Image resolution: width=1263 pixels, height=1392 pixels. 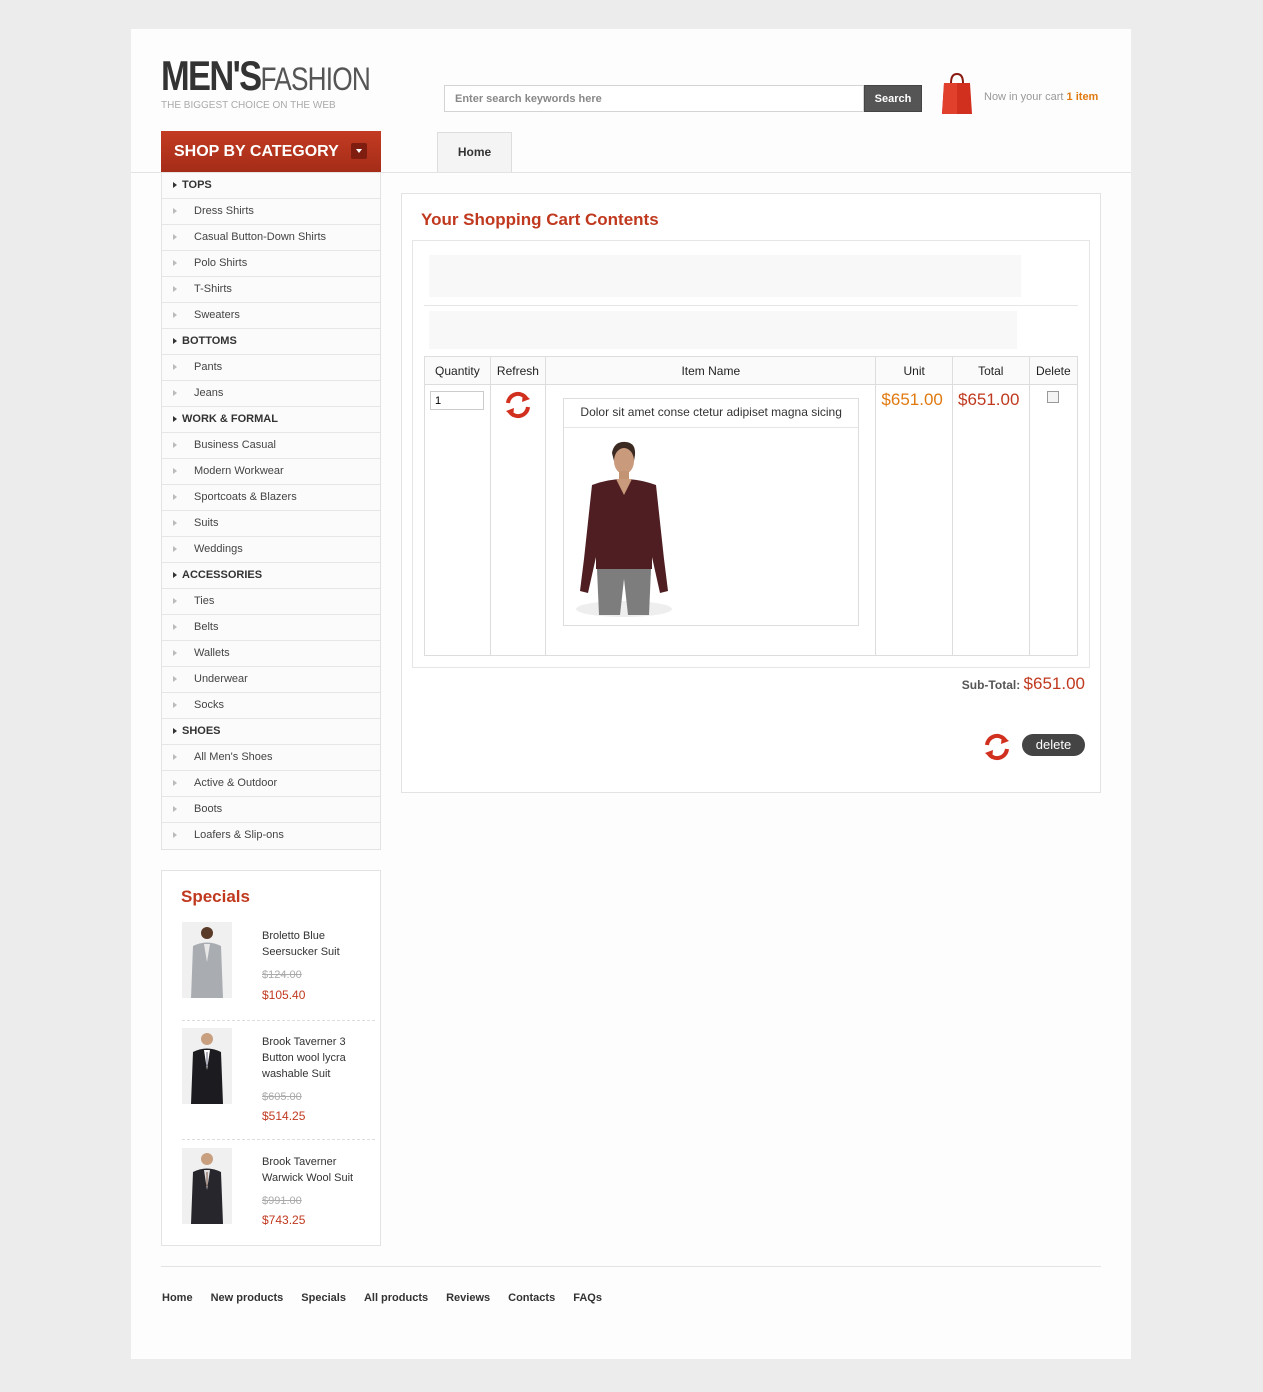 I want to click on product-image, so click(x=623, y=529).